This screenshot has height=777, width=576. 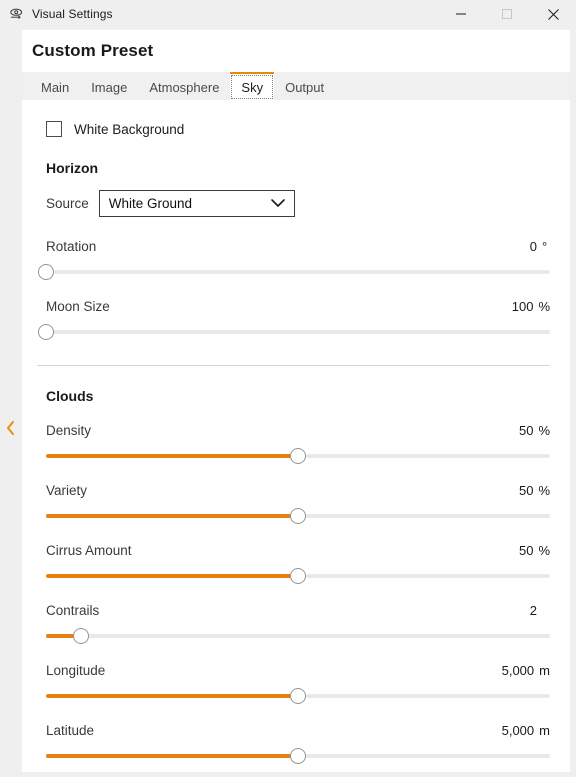 What do you see at coordinates (298, 610) in the screenshot?
I see `slider-contrails-head: Contrails 2` at bounding box center [298, 610].